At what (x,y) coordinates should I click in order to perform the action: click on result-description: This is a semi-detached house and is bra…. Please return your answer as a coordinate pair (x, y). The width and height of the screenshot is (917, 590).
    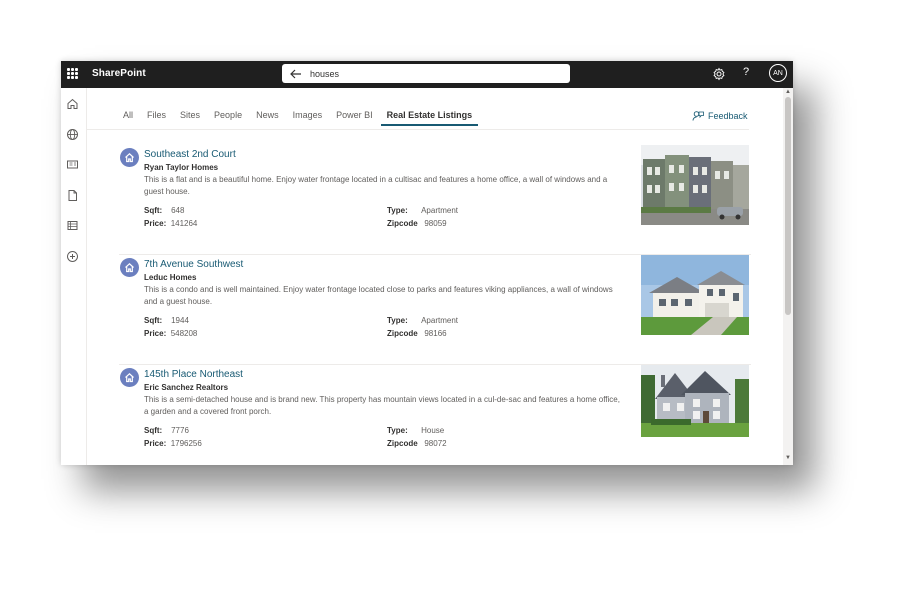
    Looking at the image, I should click on (382, 405).